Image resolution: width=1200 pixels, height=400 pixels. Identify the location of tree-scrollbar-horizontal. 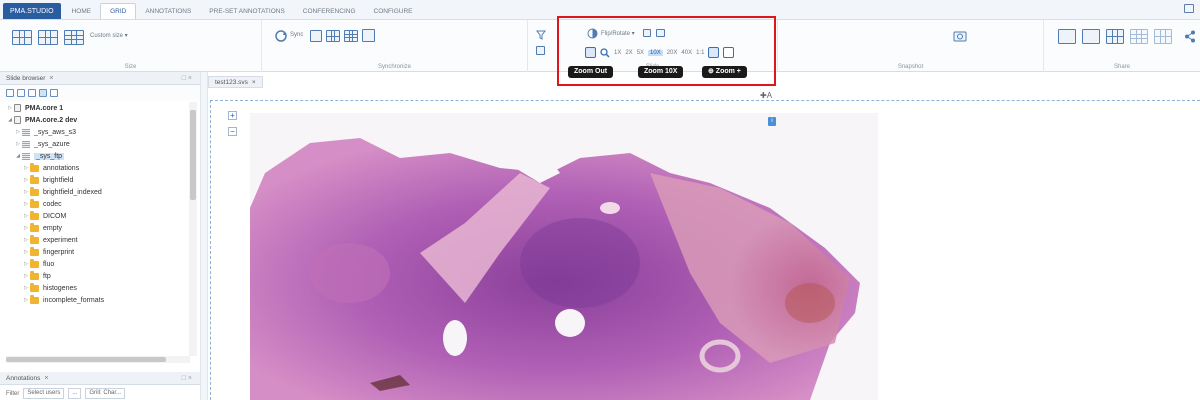
(98, 359).